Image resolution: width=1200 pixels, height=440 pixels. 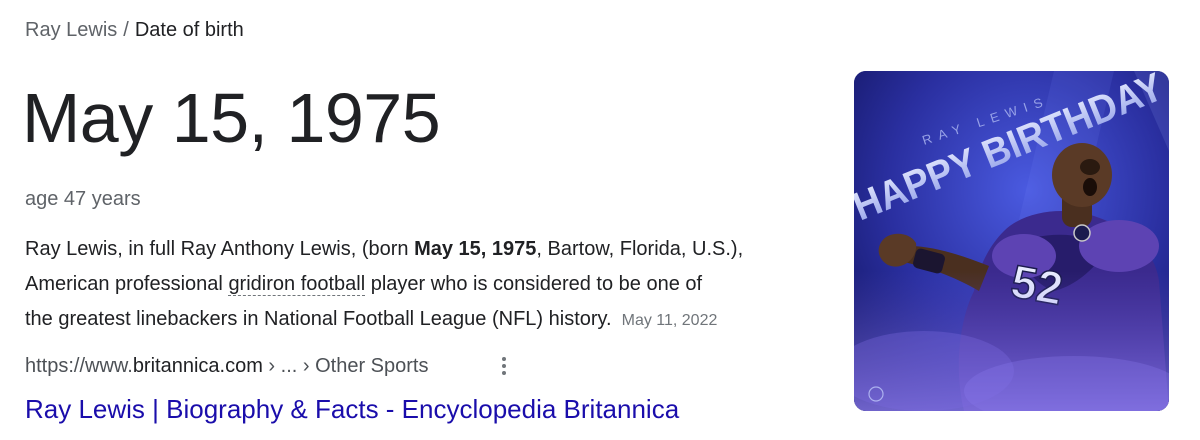 What do you see at coordinates (345, 366) in the screenshot?
I see `url-path: › ... › Other Sports` at bounding box center [345, 366].